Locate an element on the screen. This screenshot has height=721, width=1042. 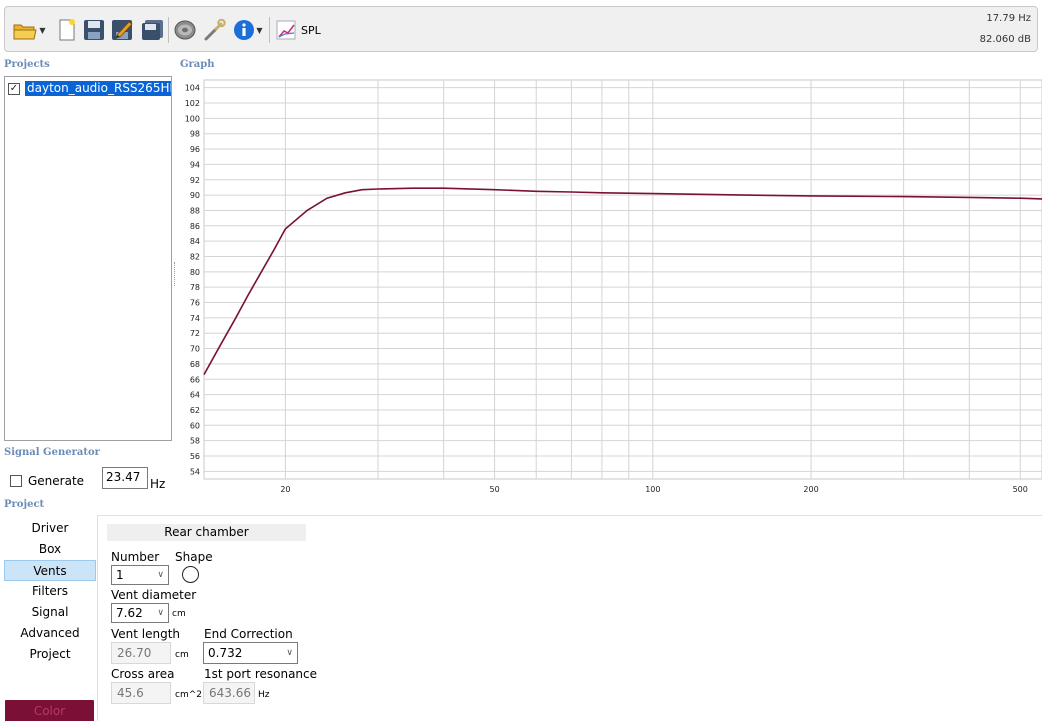
x-tick-label: 100 is located at coordinates (652, 489).